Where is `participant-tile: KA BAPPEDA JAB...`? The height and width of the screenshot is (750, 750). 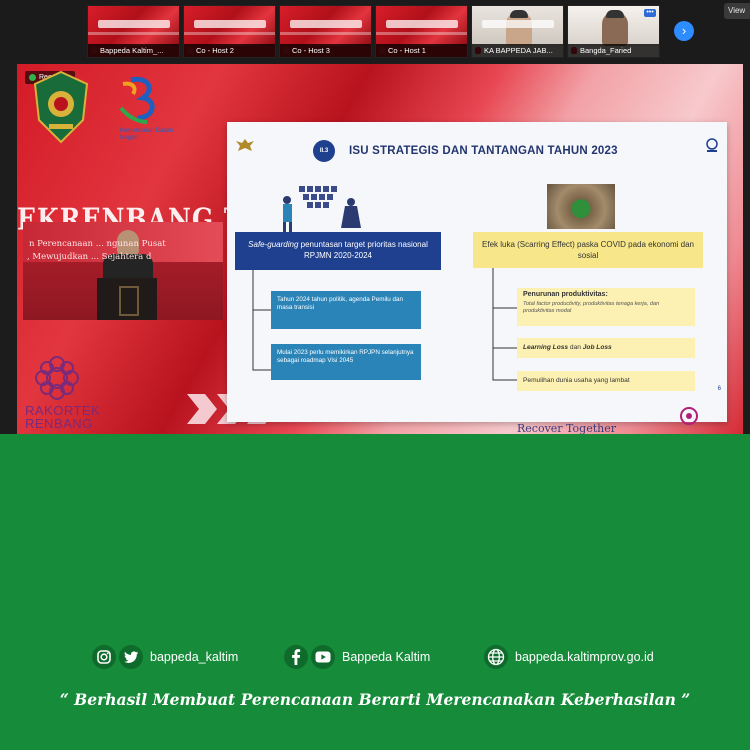
participant-tile: KA BAPPEDA JAB... is located at coordinates (517, 31).